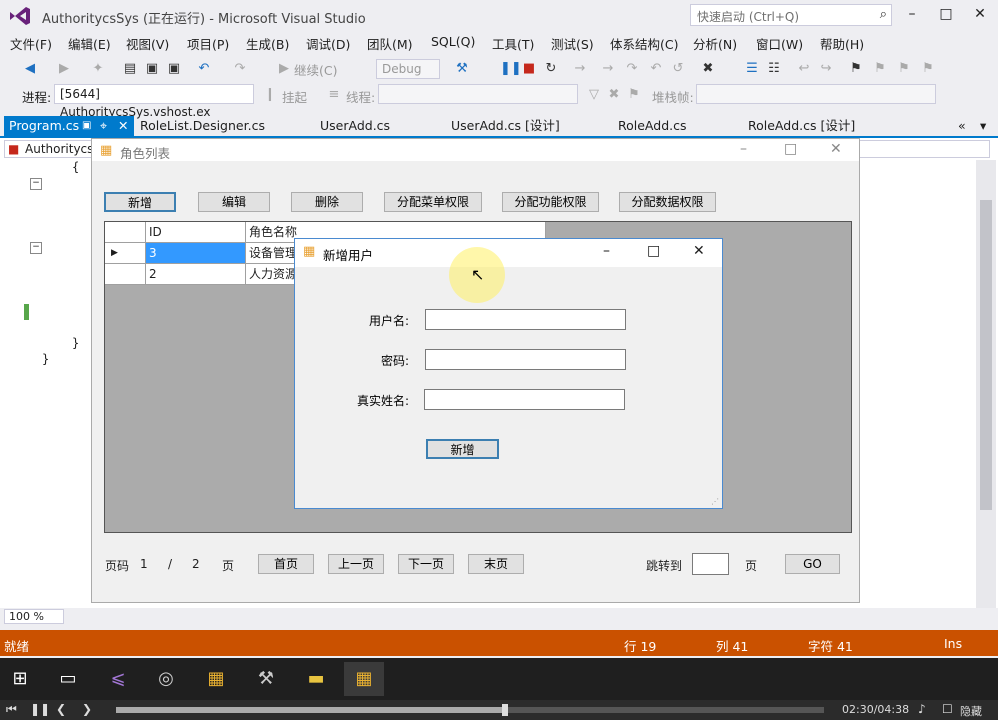 The image size is (998, 720). Describe the element at coordinates (971, 711) in the screenshot. I see `hide-label: 隐藏` at that location.